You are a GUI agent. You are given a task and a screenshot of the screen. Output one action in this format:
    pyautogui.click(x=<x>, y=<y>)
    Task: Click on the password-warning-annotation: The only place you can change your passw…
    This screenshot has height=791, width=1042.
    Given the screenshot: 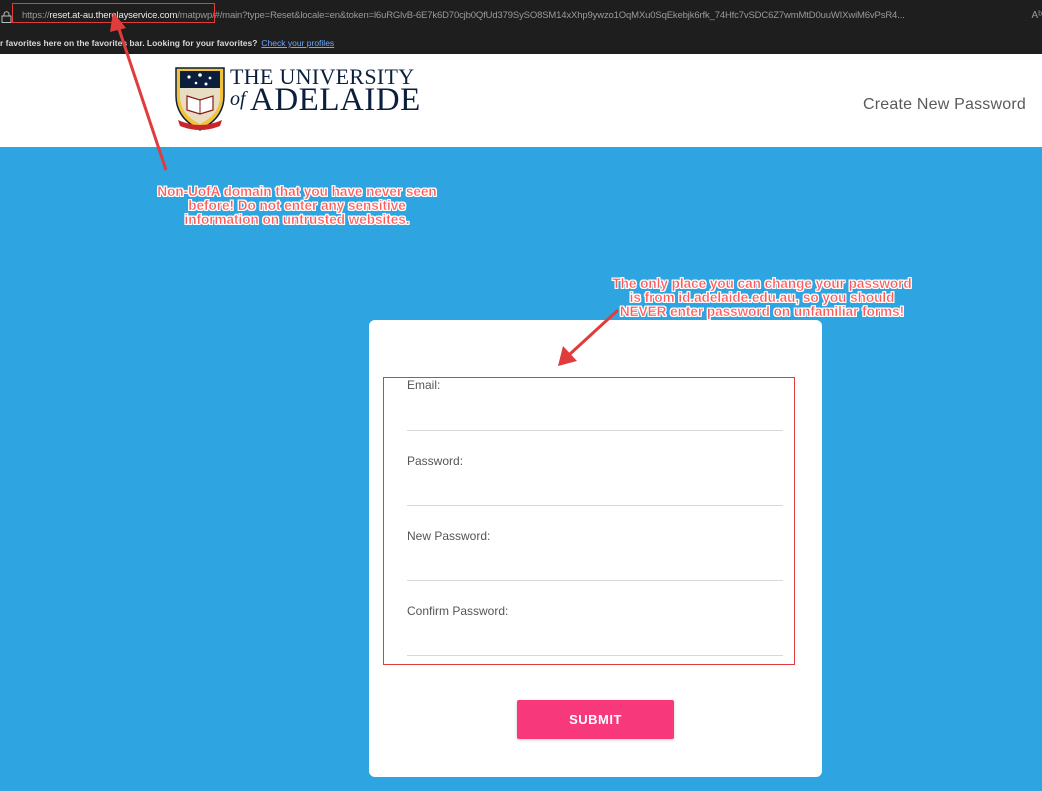 What is the action you would take?
    pyautogui.click(x=762, y=297)
    